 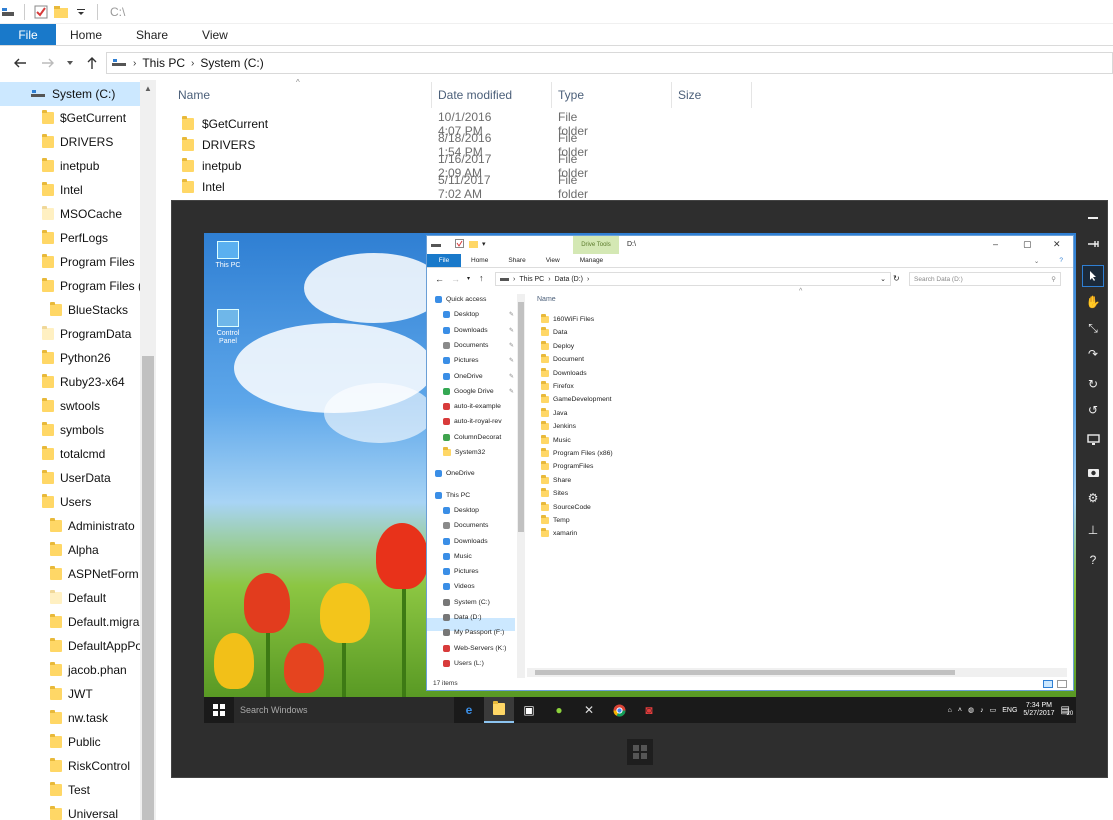 I want to click on settings-gear-icon: ⚙, so click(x=1093, y=498).